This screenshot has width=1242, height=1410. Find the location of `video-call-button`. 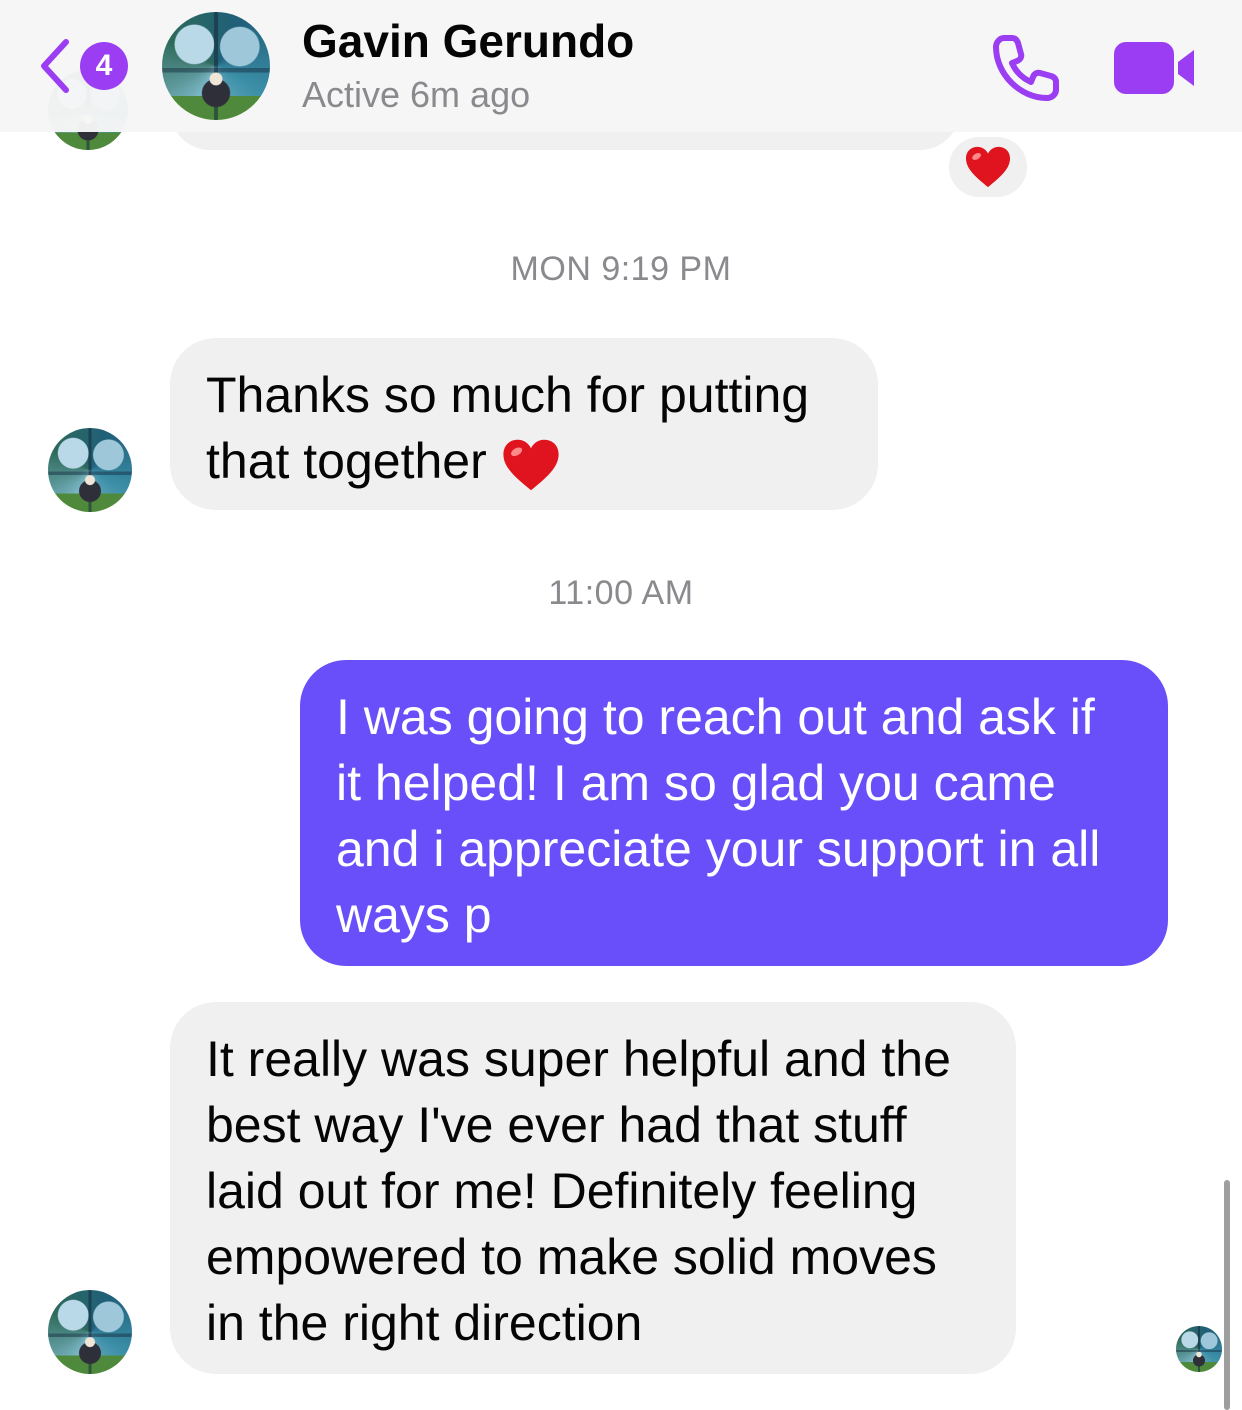

video-call-button is located at coordinates (1155, 68).